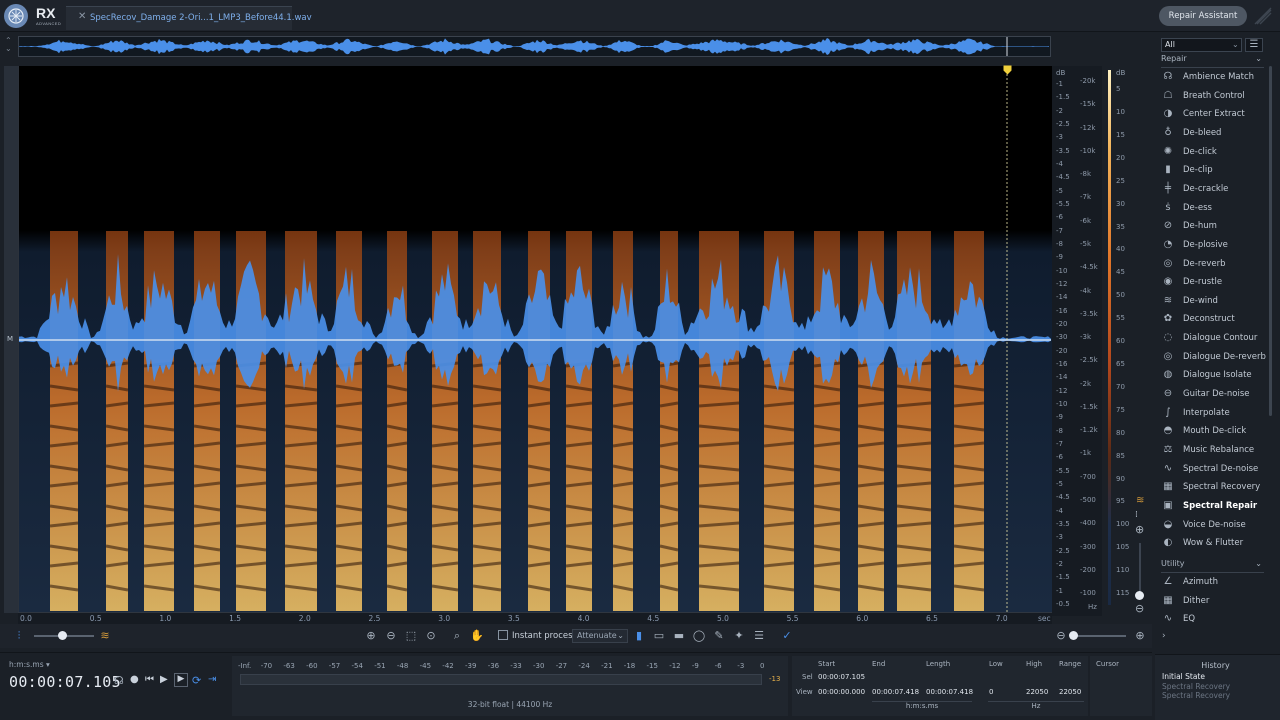 The height and width of the screenshot is (720, 1280). What do you see at coordinates (1213, 245) in the screenshot?
I see `module-item: ◔ De-plosive` at bounding box center [1213, 245].